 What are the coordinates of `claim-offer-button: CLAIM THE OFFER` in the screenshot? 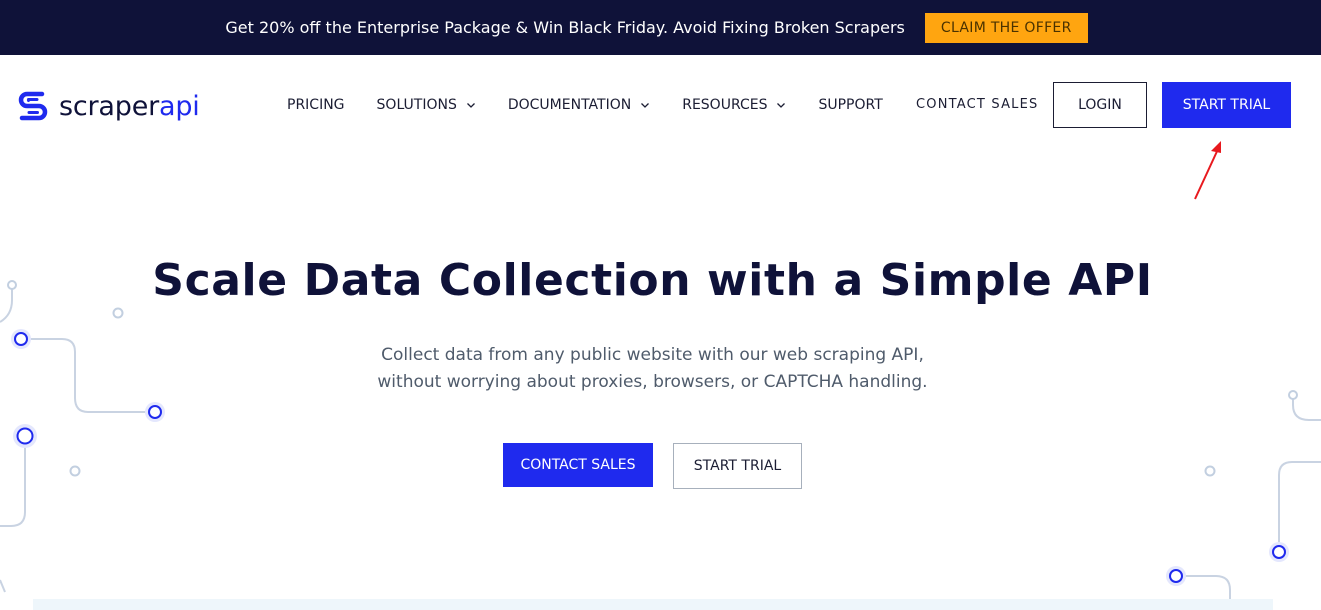 It's located at (1006, 27).